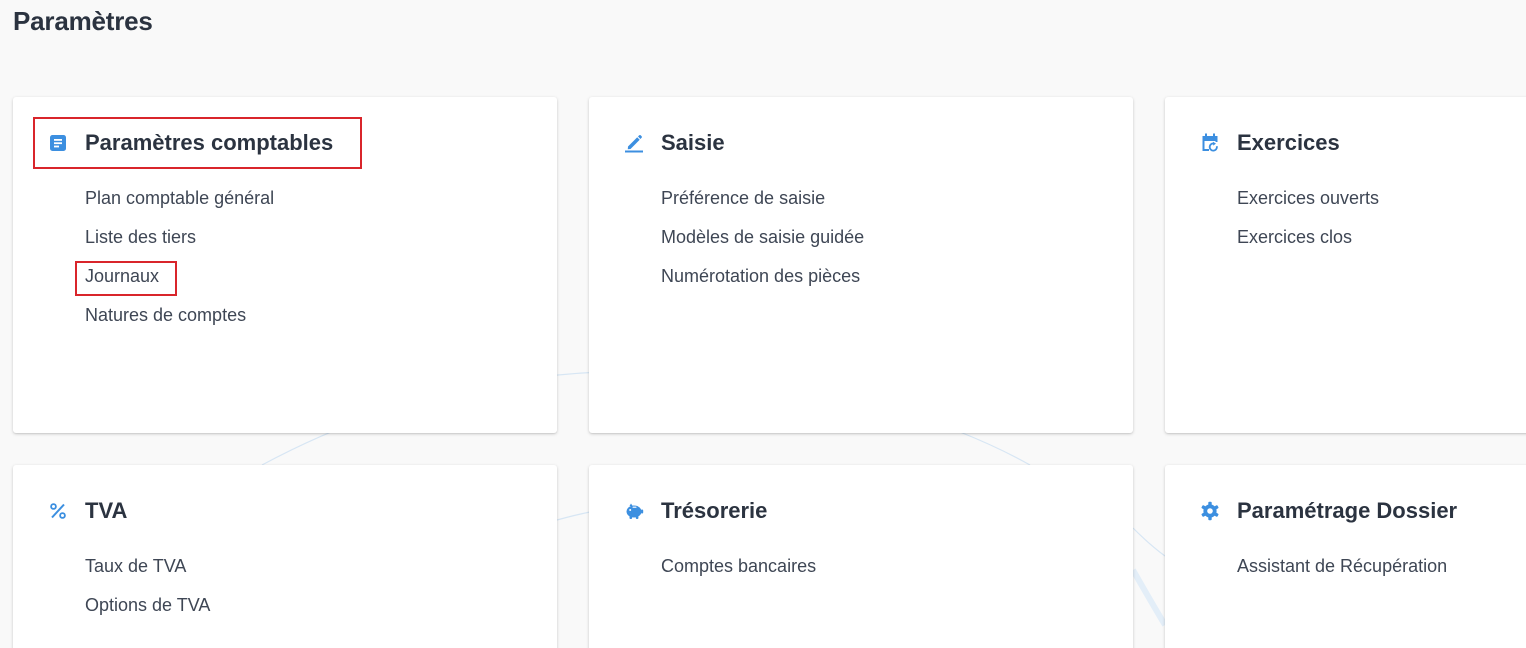 The height and width of the screenshot is (648, 1526). Describe the element at coordinates (861, 556) in the screenshot. I see `card-tresorerie: Trésorerie Comptes bancaires` at that location.